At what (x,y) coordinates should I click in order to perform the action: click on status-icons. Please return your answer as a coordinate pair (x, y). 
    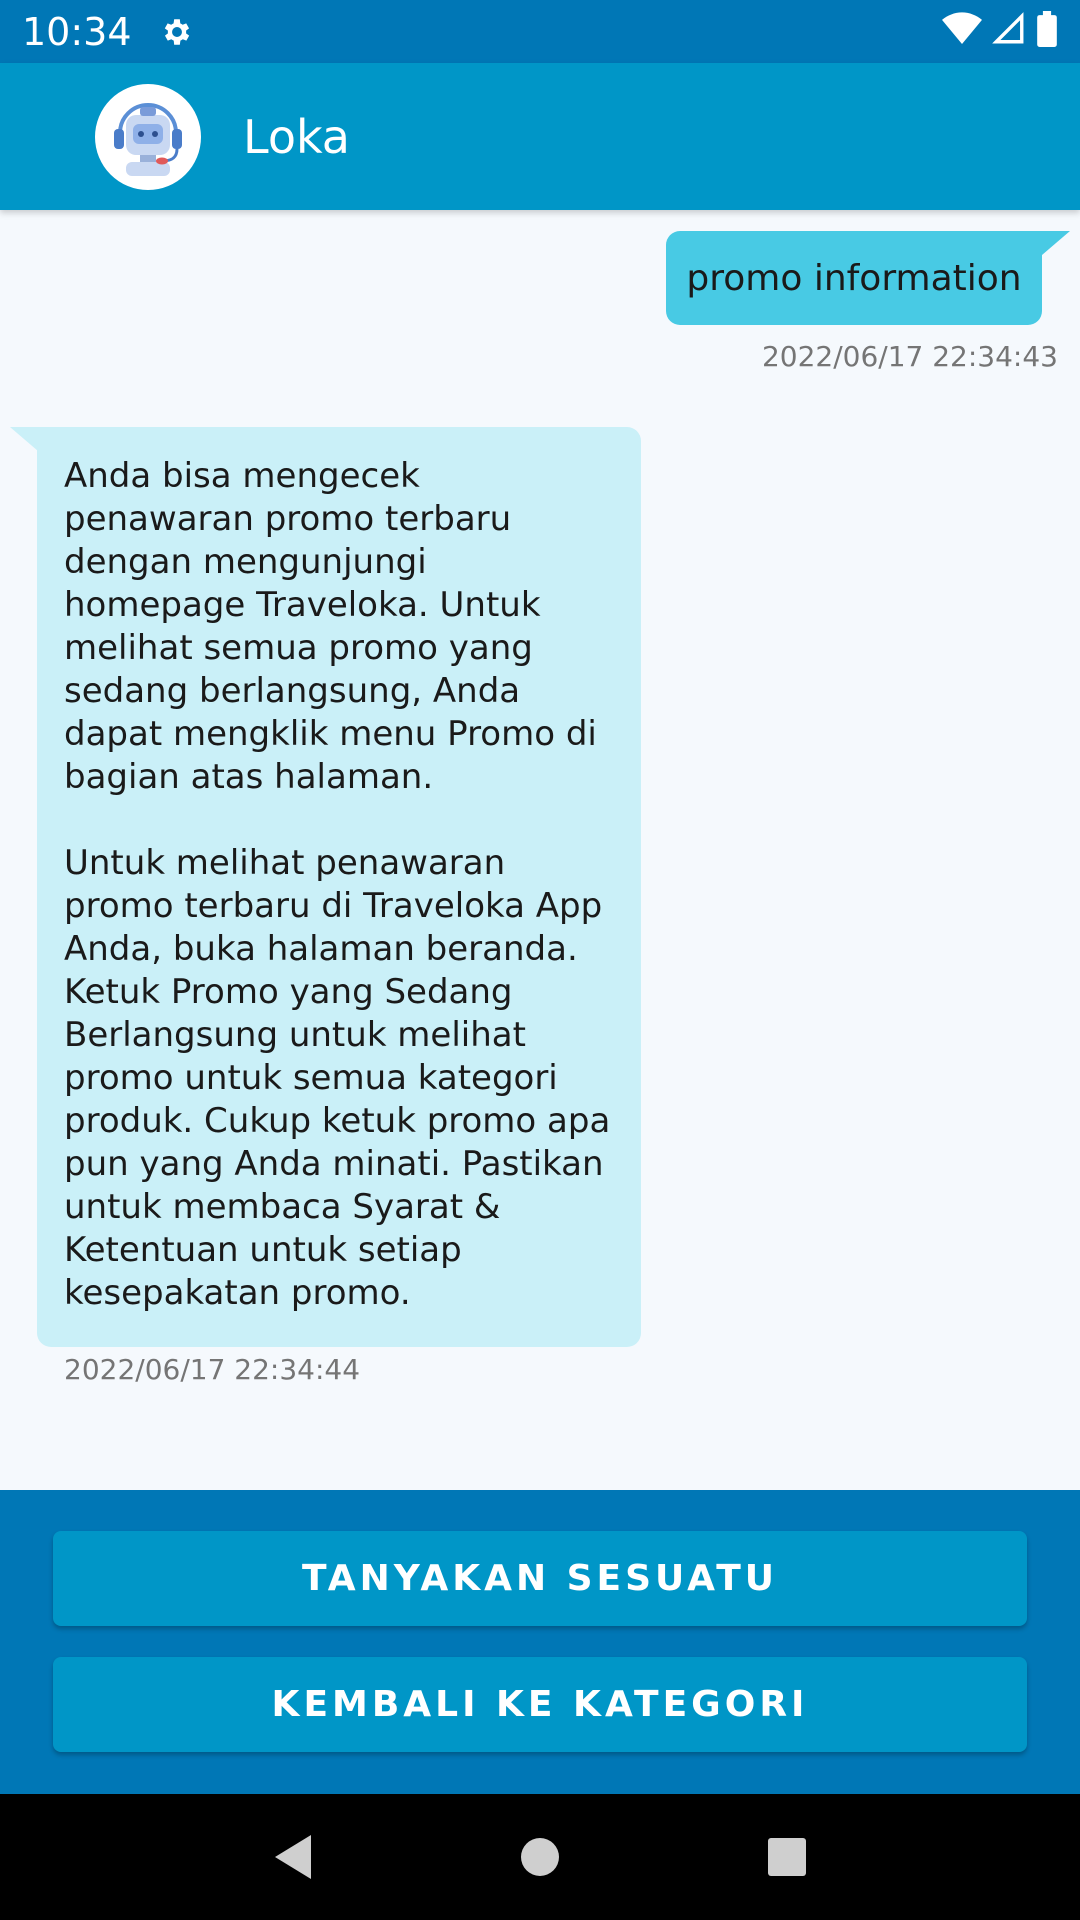
    Looking at the image, I should click on (1000, 31).